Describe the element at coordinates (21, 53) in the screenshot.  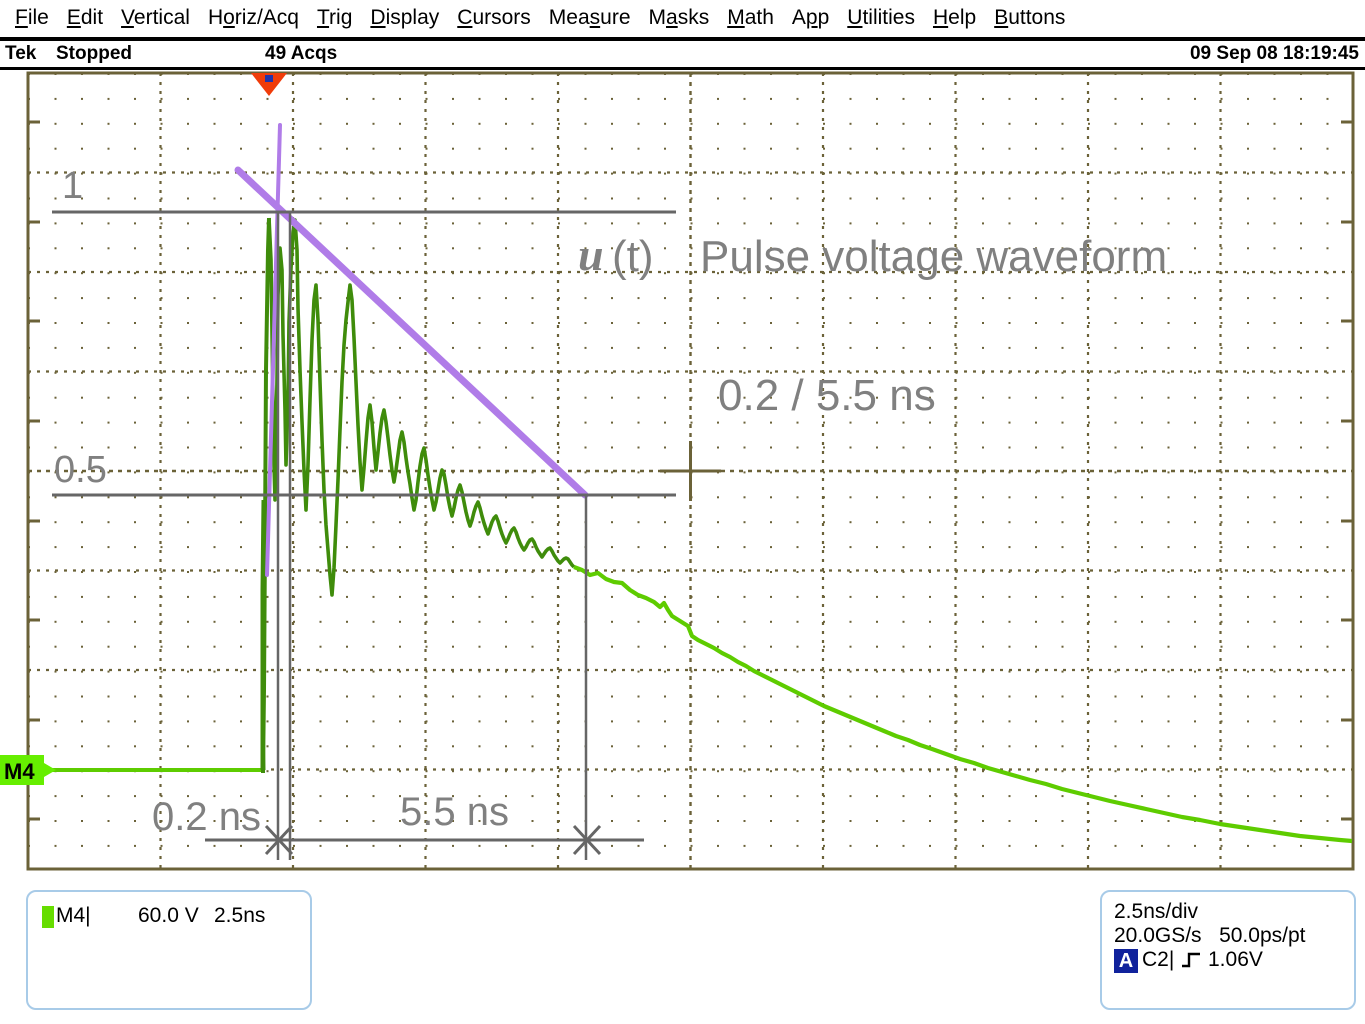
I see `brand-label: Tek` at that location.